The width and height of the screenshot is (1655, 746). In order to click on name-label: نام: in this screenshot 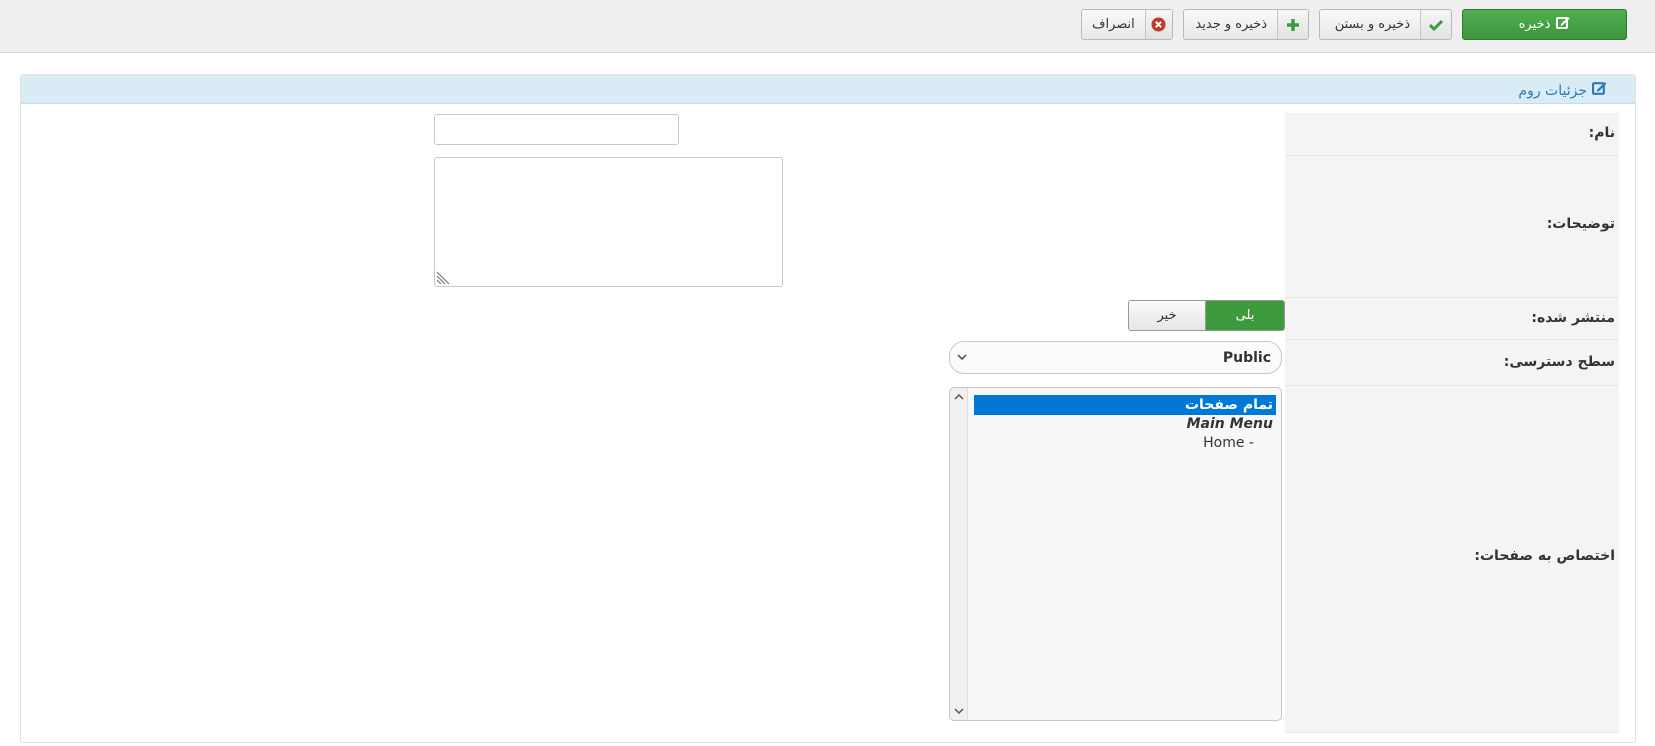, I will do `click(1601, 133)`.